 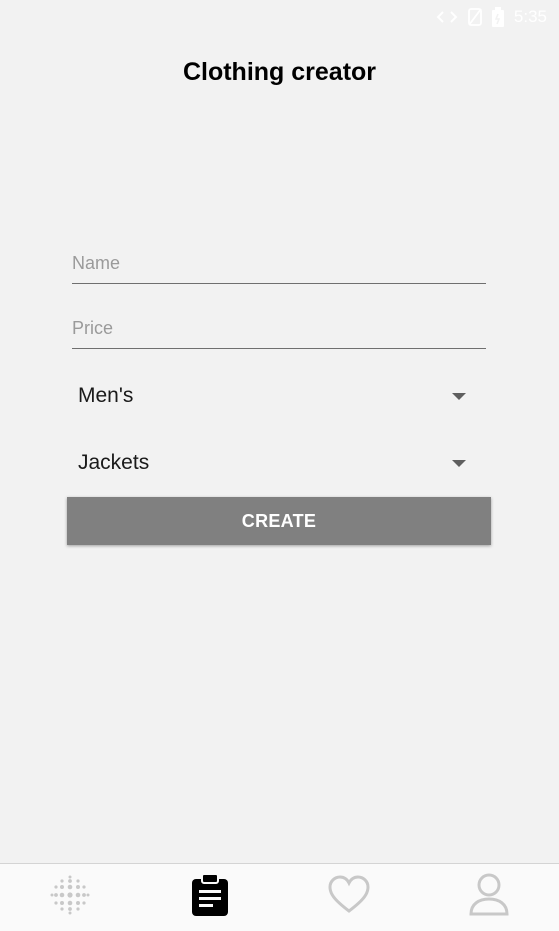 What do you see at coordinates (279, 72) in the screenshot?
I see `page-title: Clothing creator` at bounding box center [279, 72].